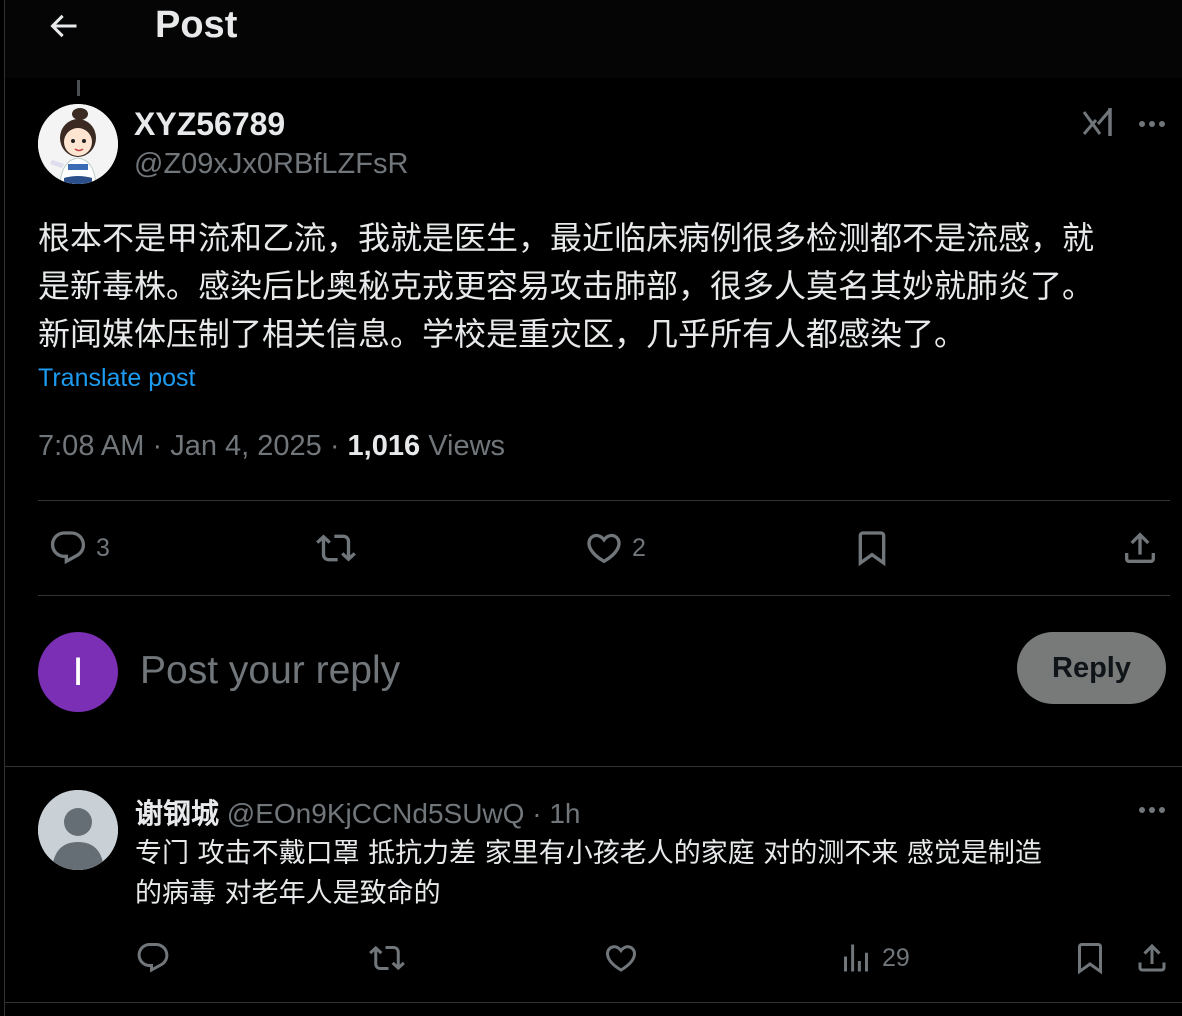 This screenshot has width=1182, height=1016. What do you see at coordinates (4, 508) in the screenshot?
I see `left-border` at bounding box center [4, 508].